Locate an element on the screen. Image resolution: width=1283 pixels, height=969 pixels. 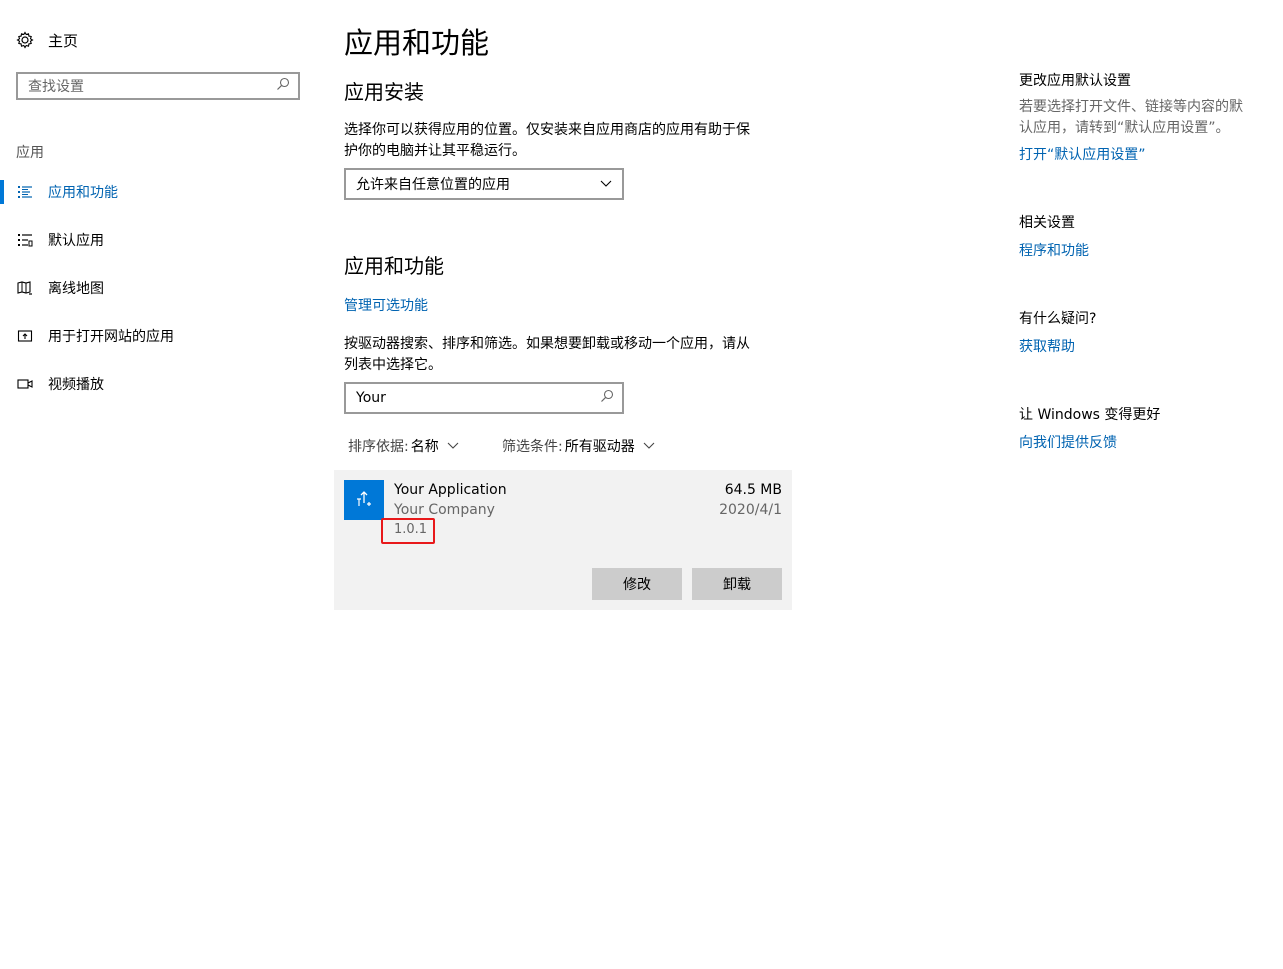
app-size: 64.5 MB is located at coordinates (753, 490).